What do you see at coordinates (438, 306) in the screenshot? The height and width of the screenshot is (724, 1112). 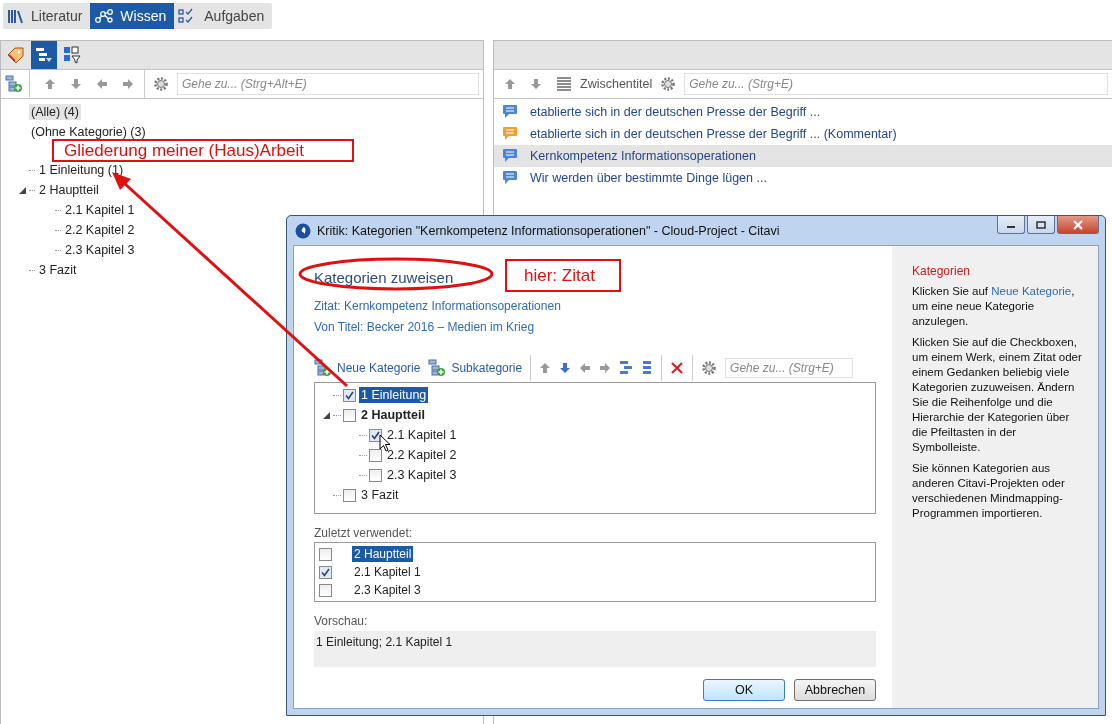 I see `info-line: Zitat: Kernkompetenz Informationsoperationen` at bounding box center [438, 306].